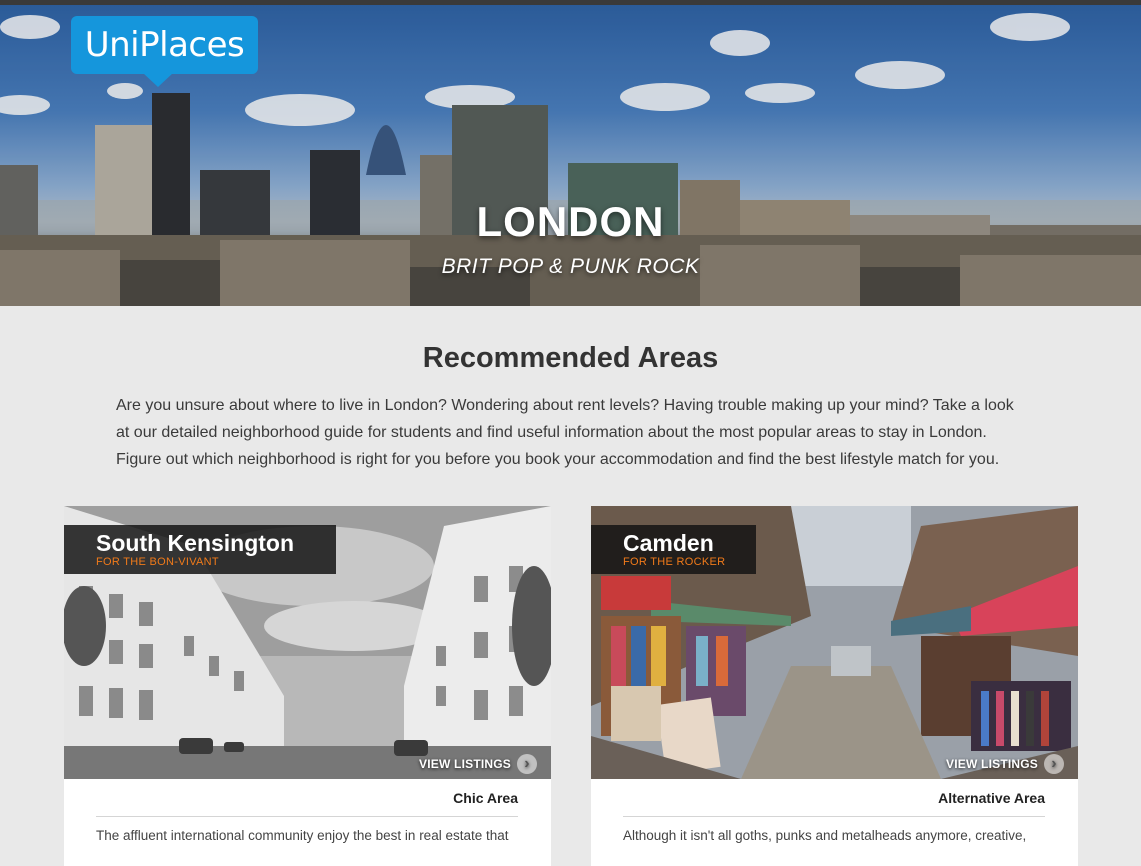 The height and width of the screenshot is (866, 1141). What do you see at coordinates (991, 798) in the screenshot?
I see `area-category: Alternative Area` at bounding box center [991, 798].